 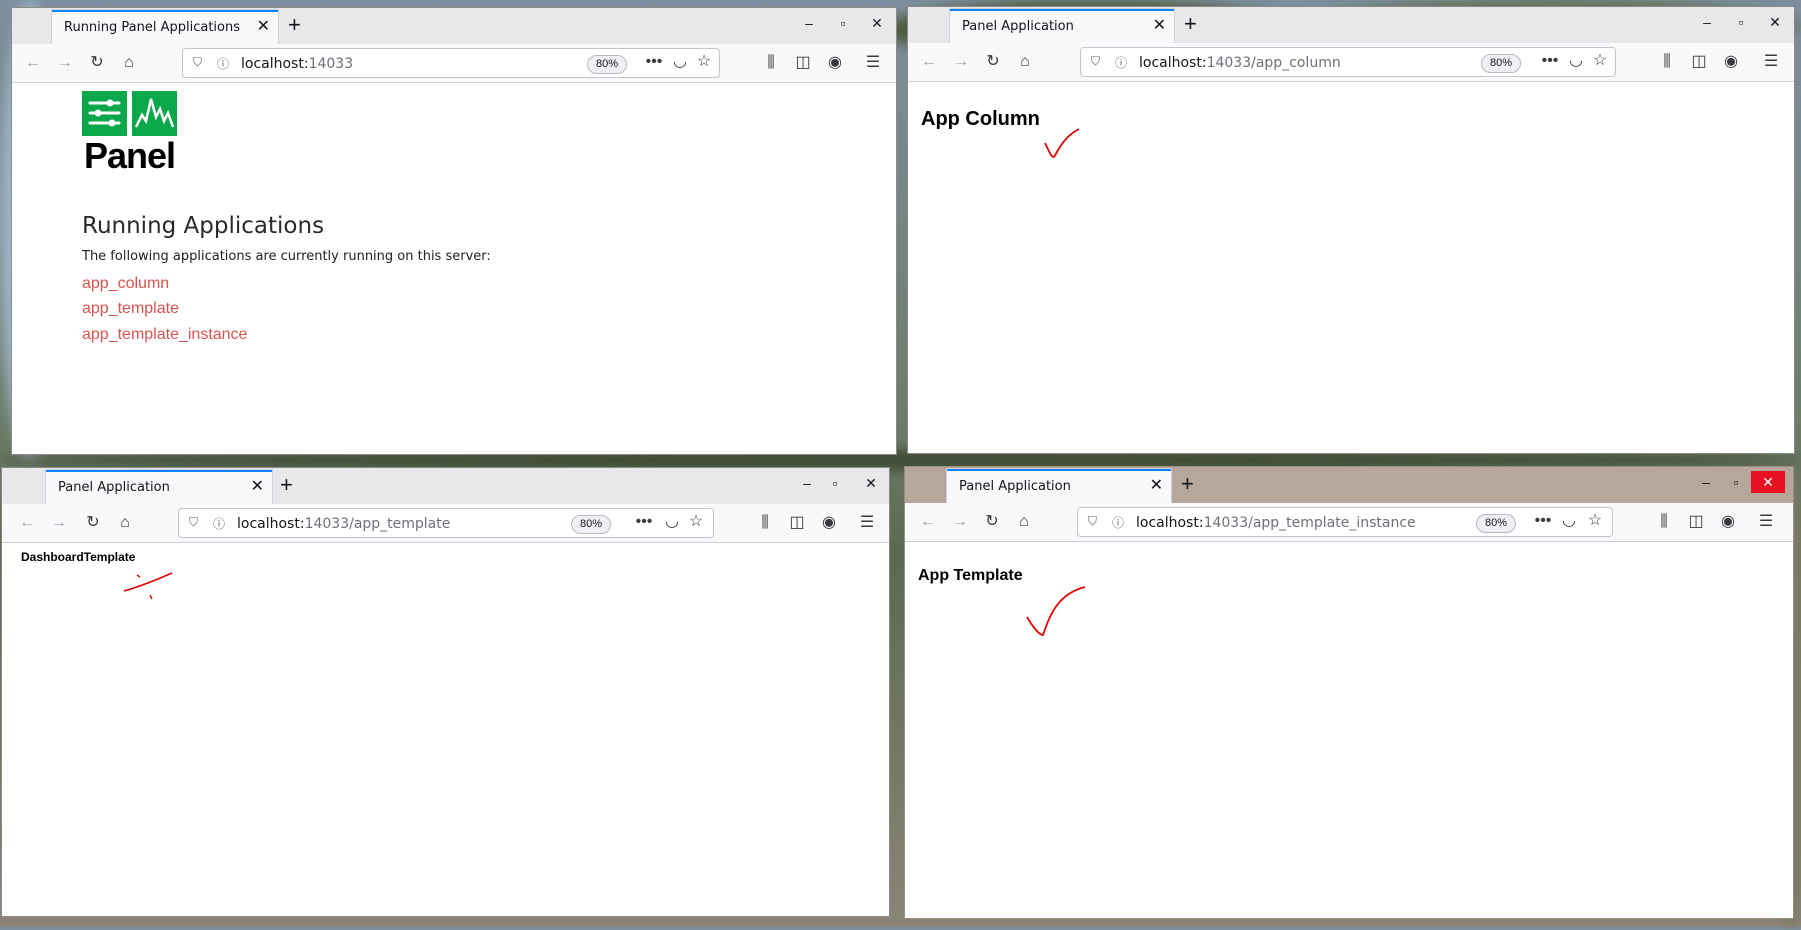 What do you see at coordinates (78, 557) in the screenshot?
I see `page-heading: DashboardTemplate` at bounding box center [78, 557].